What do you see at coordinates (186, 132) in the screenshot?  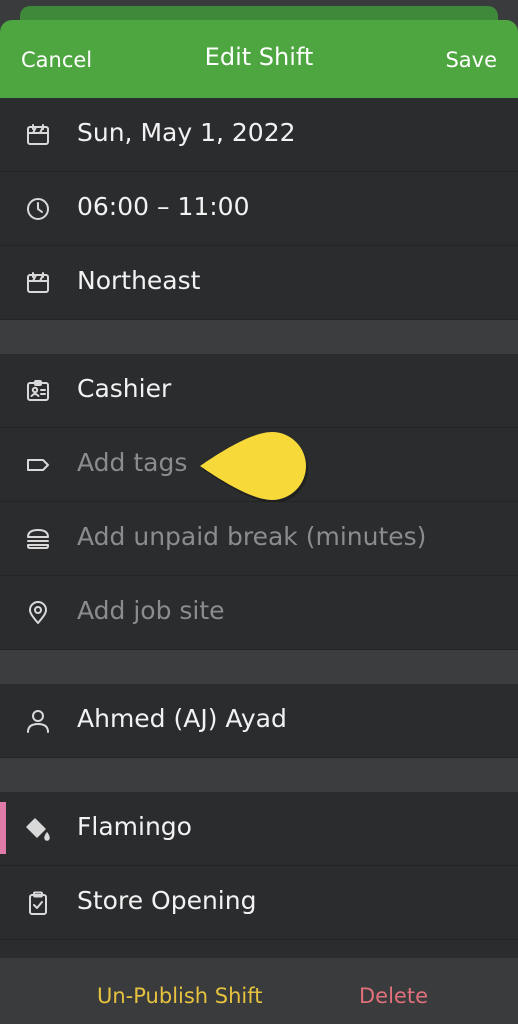 I see `date-value: Sun, May 1, 2022` at bounding box center [186, 132].